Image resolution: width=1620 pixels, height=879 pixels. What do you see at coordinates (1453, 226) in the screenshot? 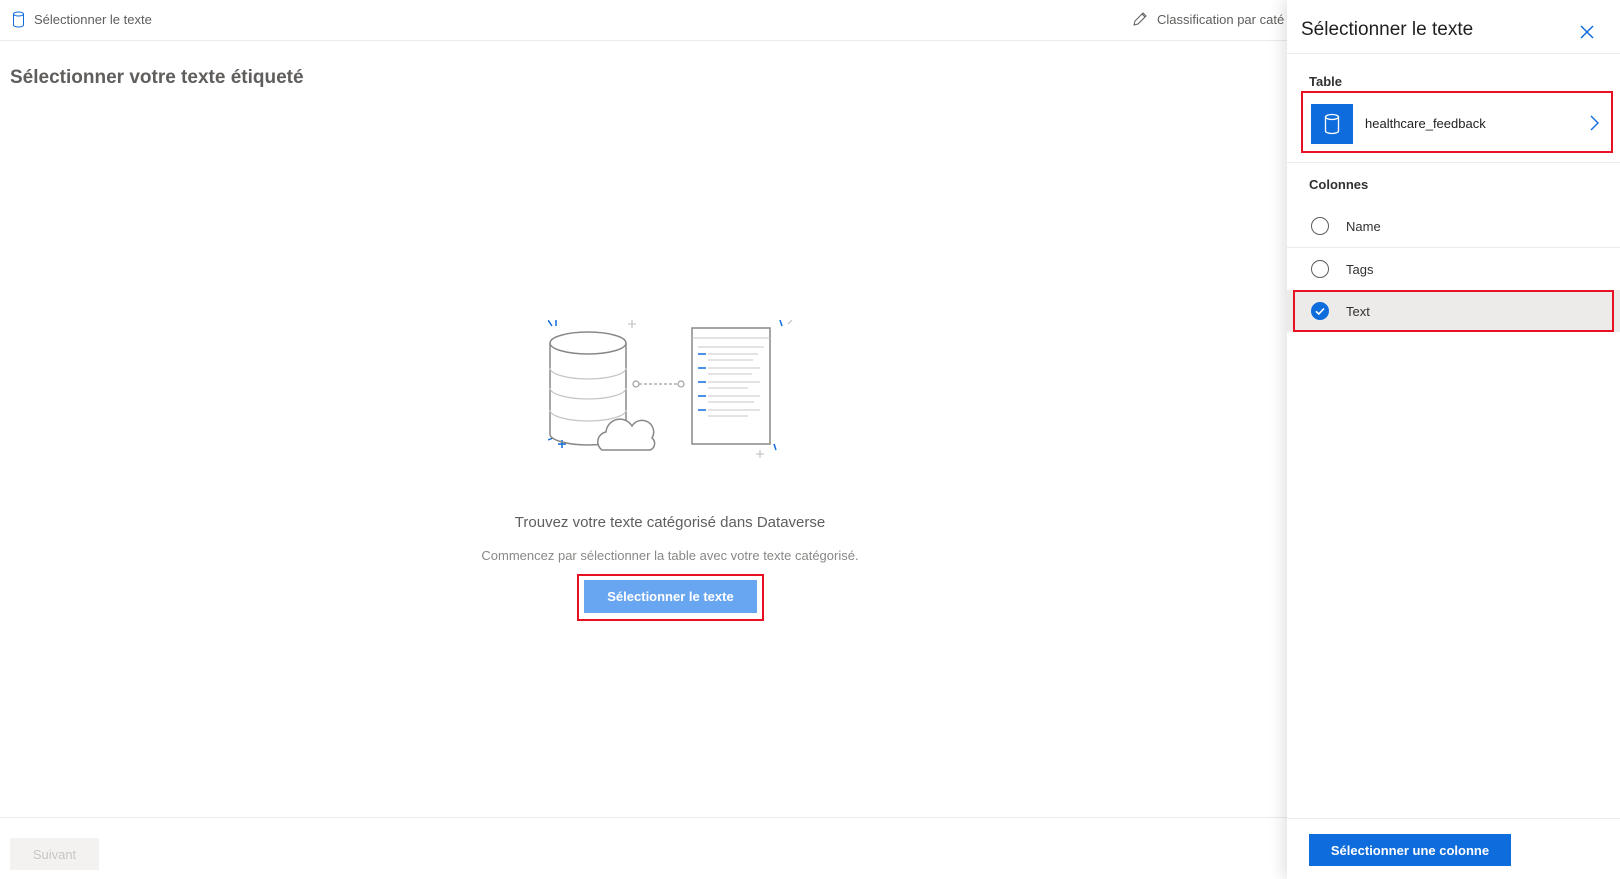
I see `column-option-name: Name` at bounding box center [1453, 226].